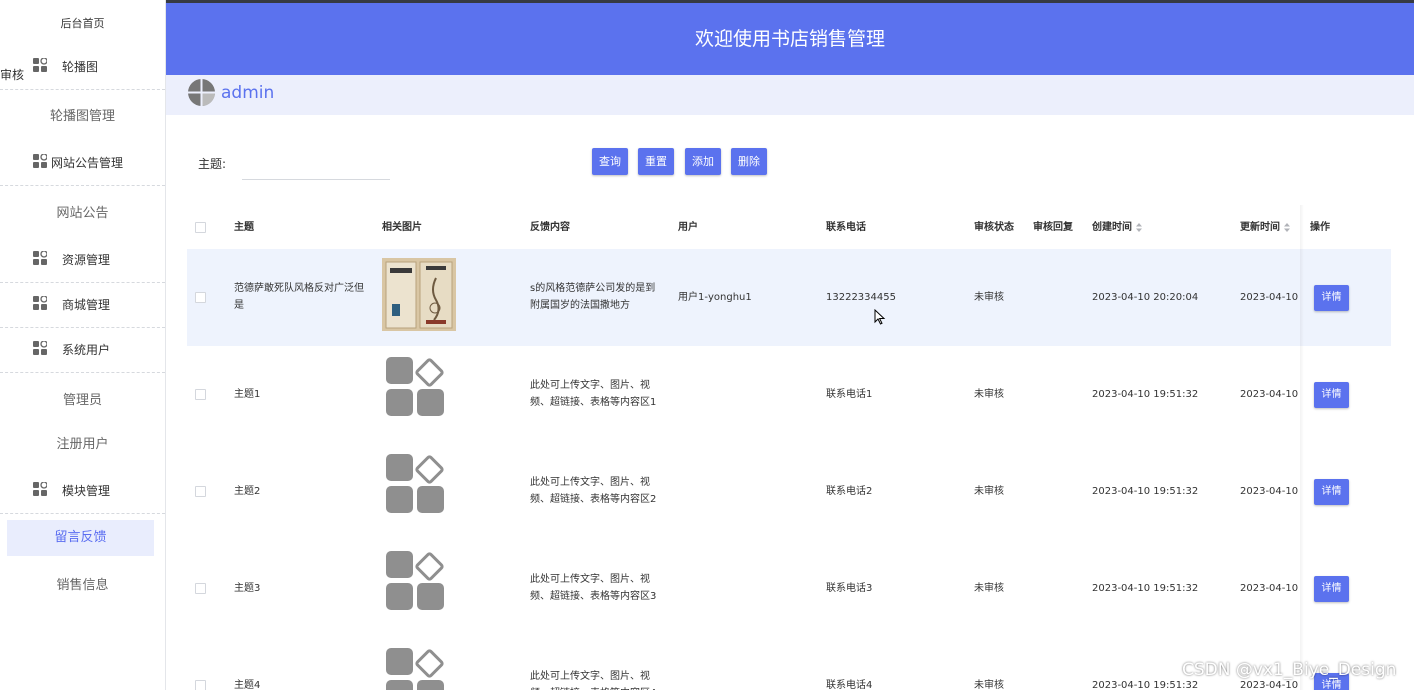 The height and width of the screenshot is (696, 1414). Describe the element at coordinates (247, 93) in the screenshot. I see `username: admin` at that location.